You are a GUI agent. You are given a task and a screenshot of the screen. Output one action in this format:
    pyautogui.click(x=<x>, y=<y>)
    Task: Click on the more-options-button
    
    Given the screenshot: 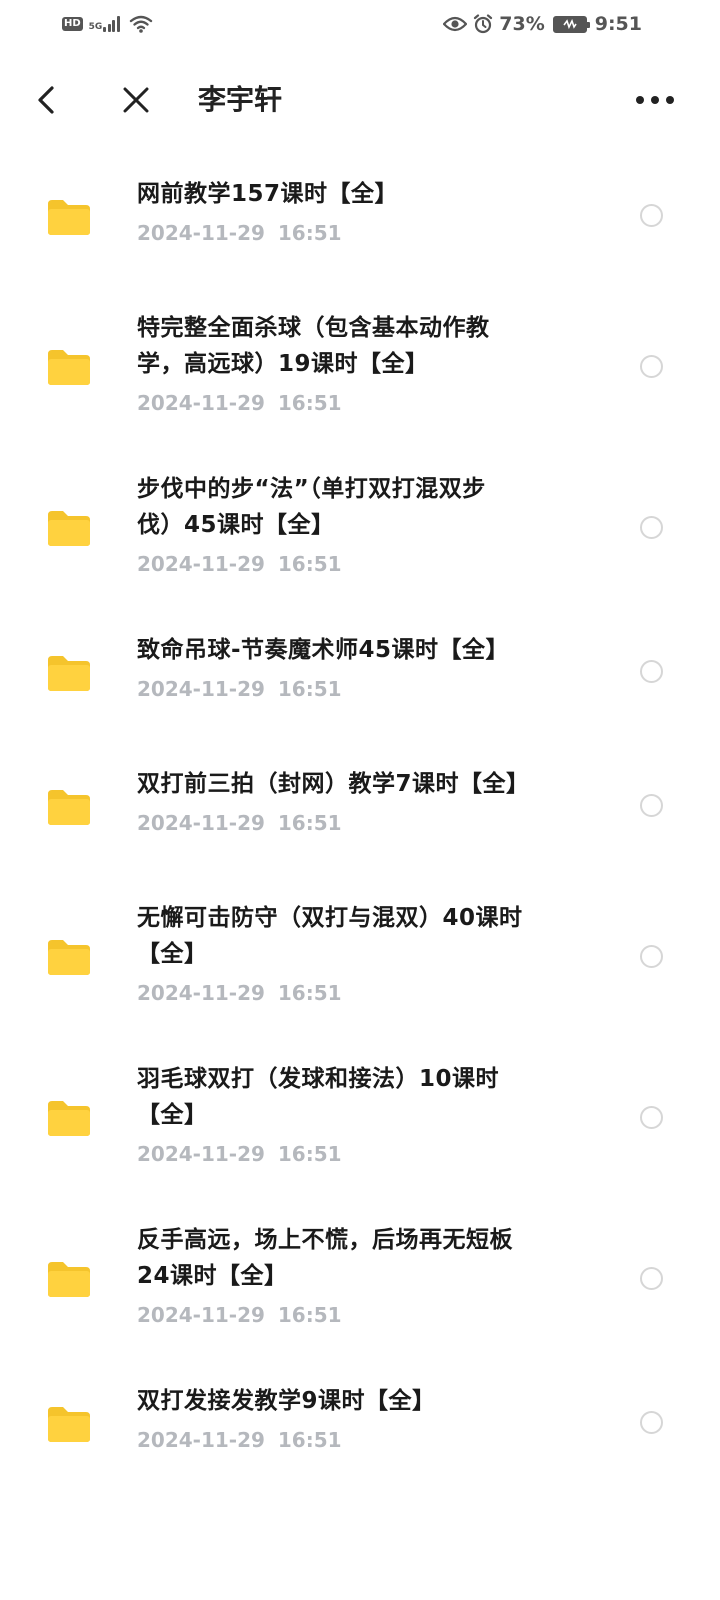 What is the action you would take?
    pyautogui.click(x=655, y=100)
    